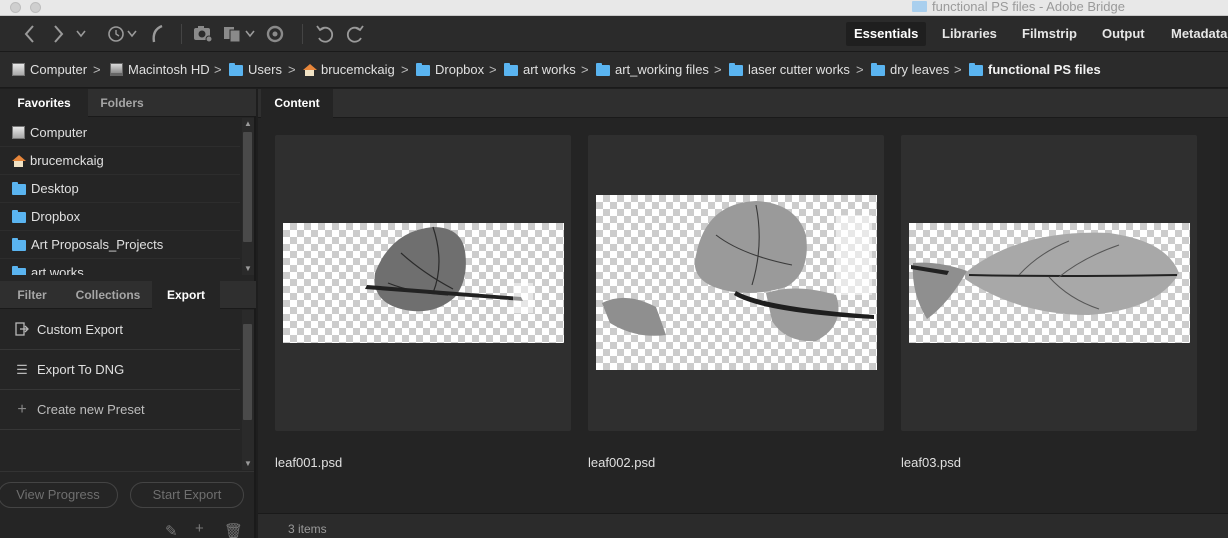 This screenshot has width=1228, height=538. Describe the element at coordinates (886, 34) in the screenshot. I see `workspace-essentials: Essentials` at that location.